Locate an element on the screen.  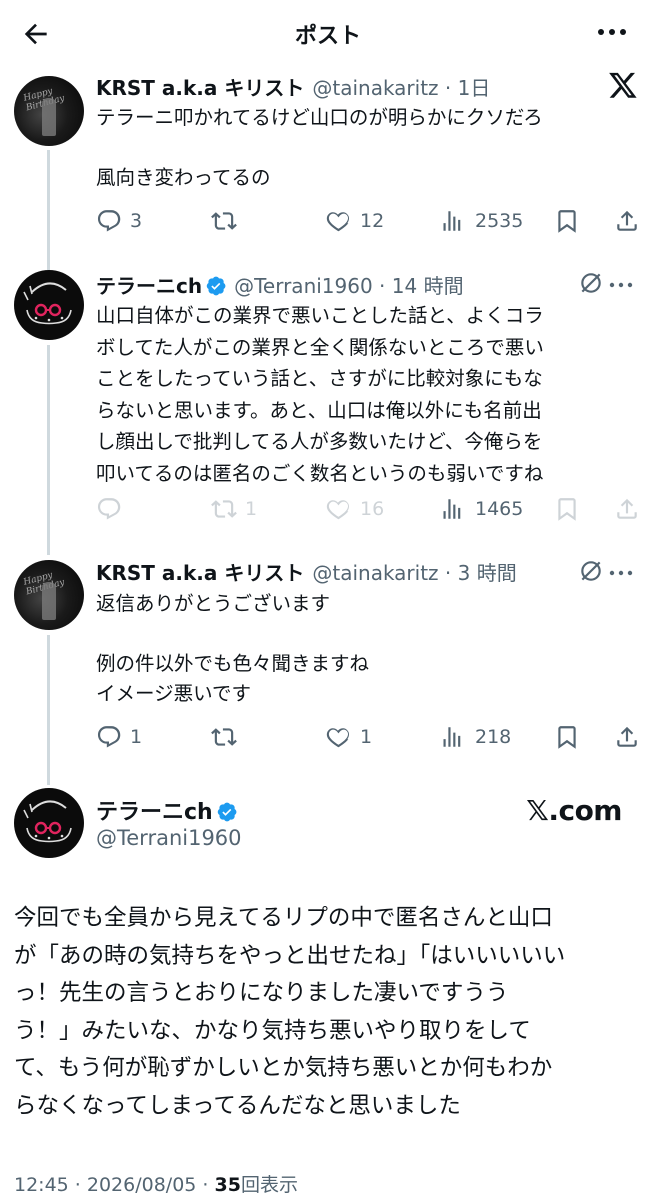
view-count: 2535 is located at coordinates (499, 221).